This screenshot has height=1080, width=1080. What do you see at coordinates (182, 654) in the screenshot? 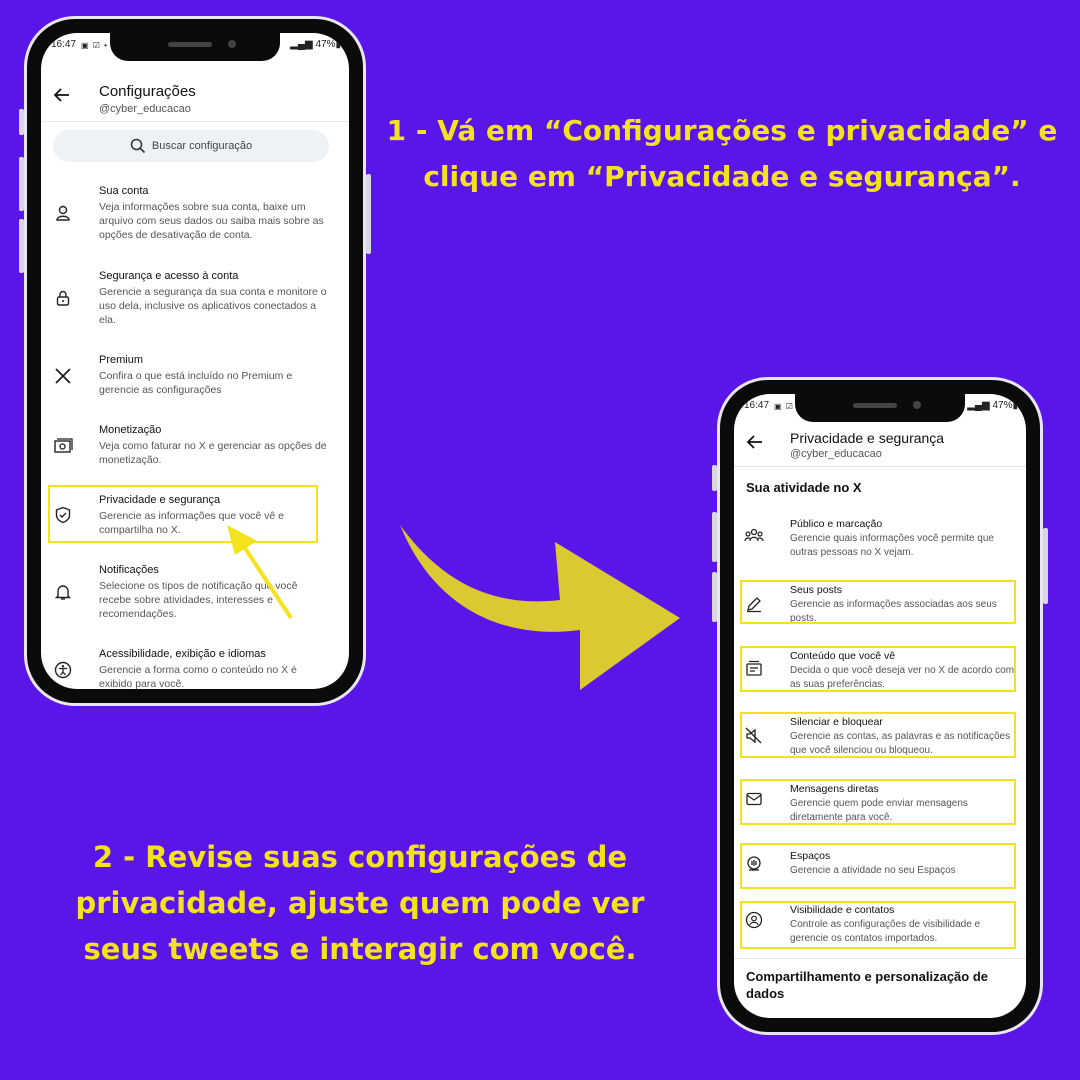
I see `item-title: Acessibilidade, exibição e idiomas` at bounding box center [182, 654].